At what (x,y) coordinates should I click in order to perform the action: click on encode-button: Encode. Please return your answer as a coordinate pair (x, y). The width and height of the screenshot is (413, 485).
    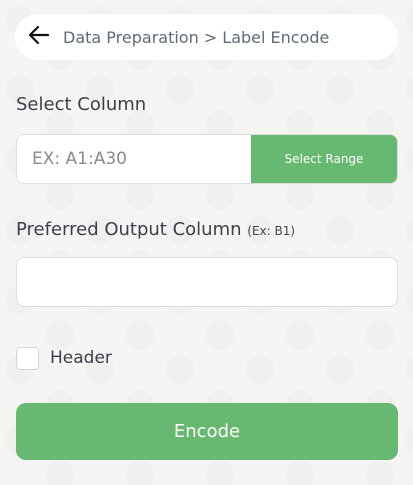
    Looking at the image, I should click on (207, 431).